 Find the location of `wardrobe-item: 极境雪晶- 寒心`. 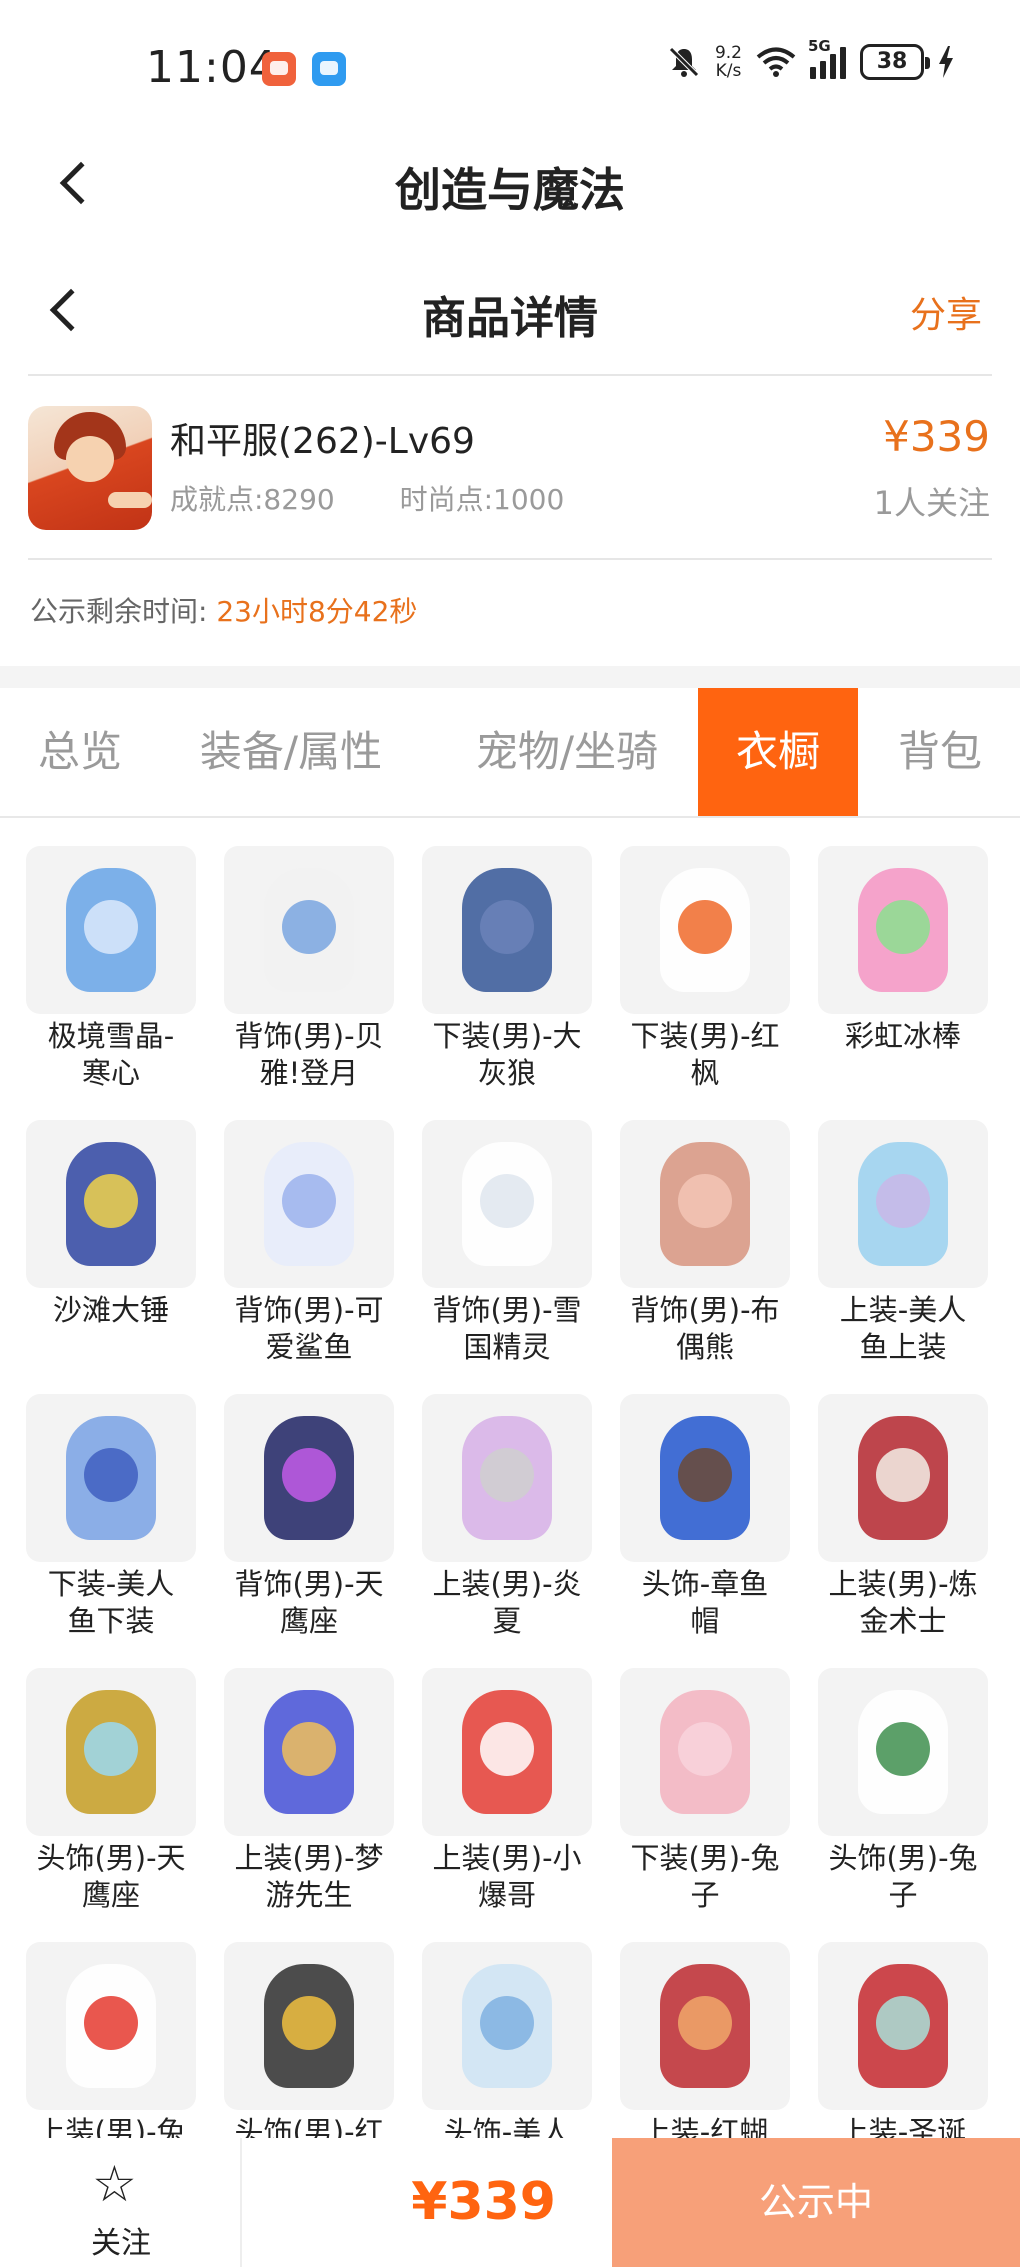

wardrobe-item: 极境雪晶- 寒心 is located at coordinates (111, 954).